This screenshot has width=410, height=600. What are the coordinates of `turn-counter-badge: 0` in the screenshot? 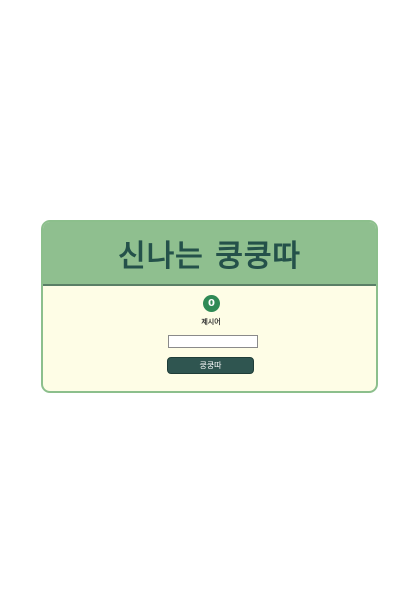 It's located at (211, 303).